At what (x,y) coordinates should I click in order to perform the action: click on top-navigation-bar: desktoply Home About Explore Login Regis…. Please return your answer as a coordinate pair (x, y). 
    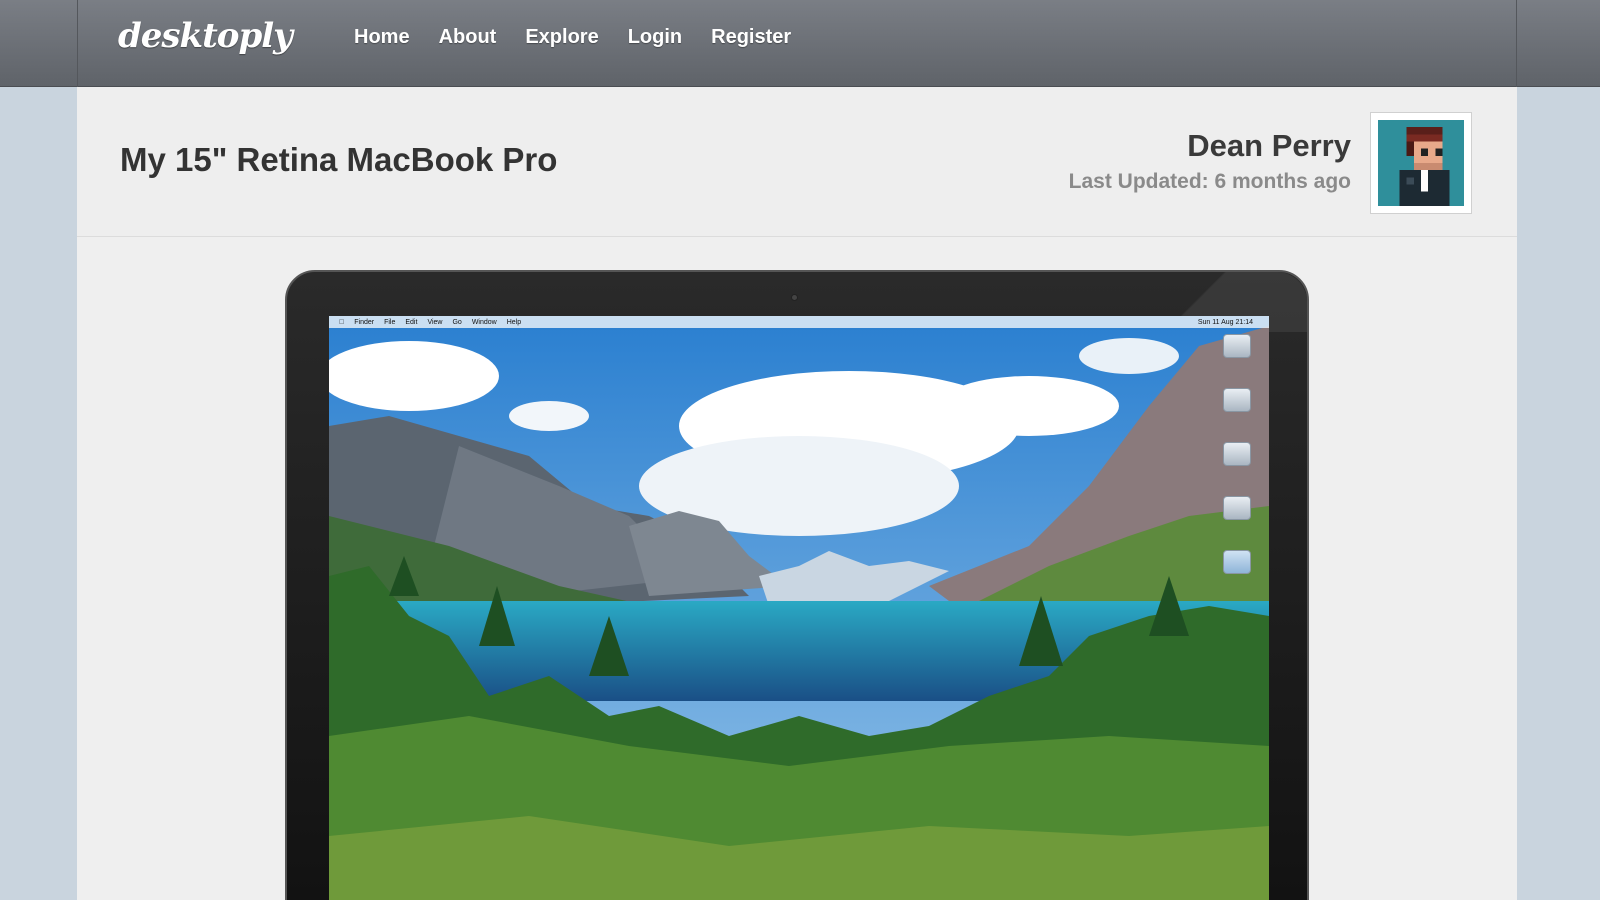
    Looking at the image, I should click on (800, 43).